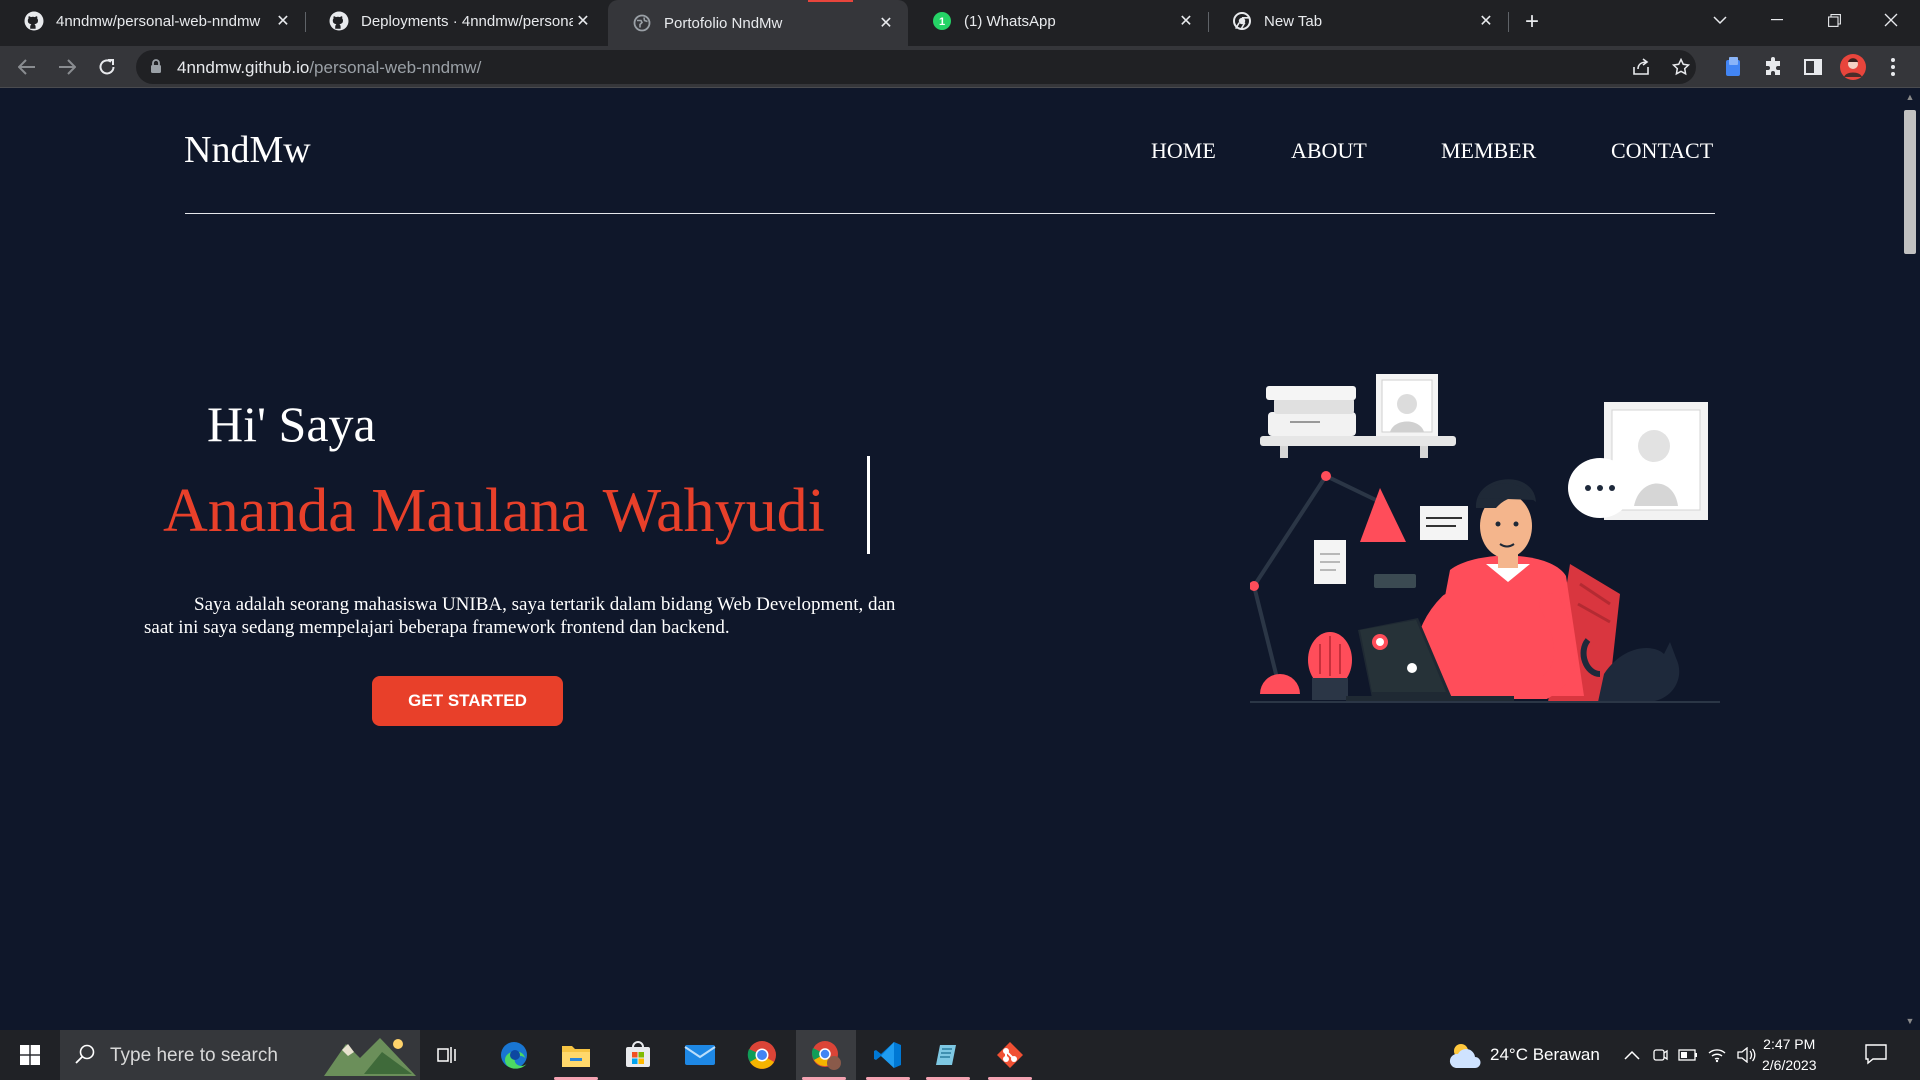 The width and height of the screenshot is (1920, 1080). I want to click on weather-widget: 24°C Berawan, so click(1524, 1055).